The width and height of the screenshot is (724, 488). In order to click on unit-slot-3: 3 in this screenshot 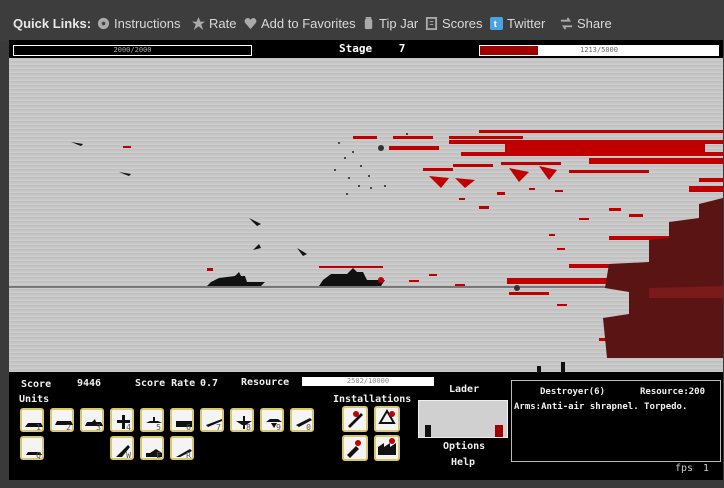, I will do `click(92, 420)`.